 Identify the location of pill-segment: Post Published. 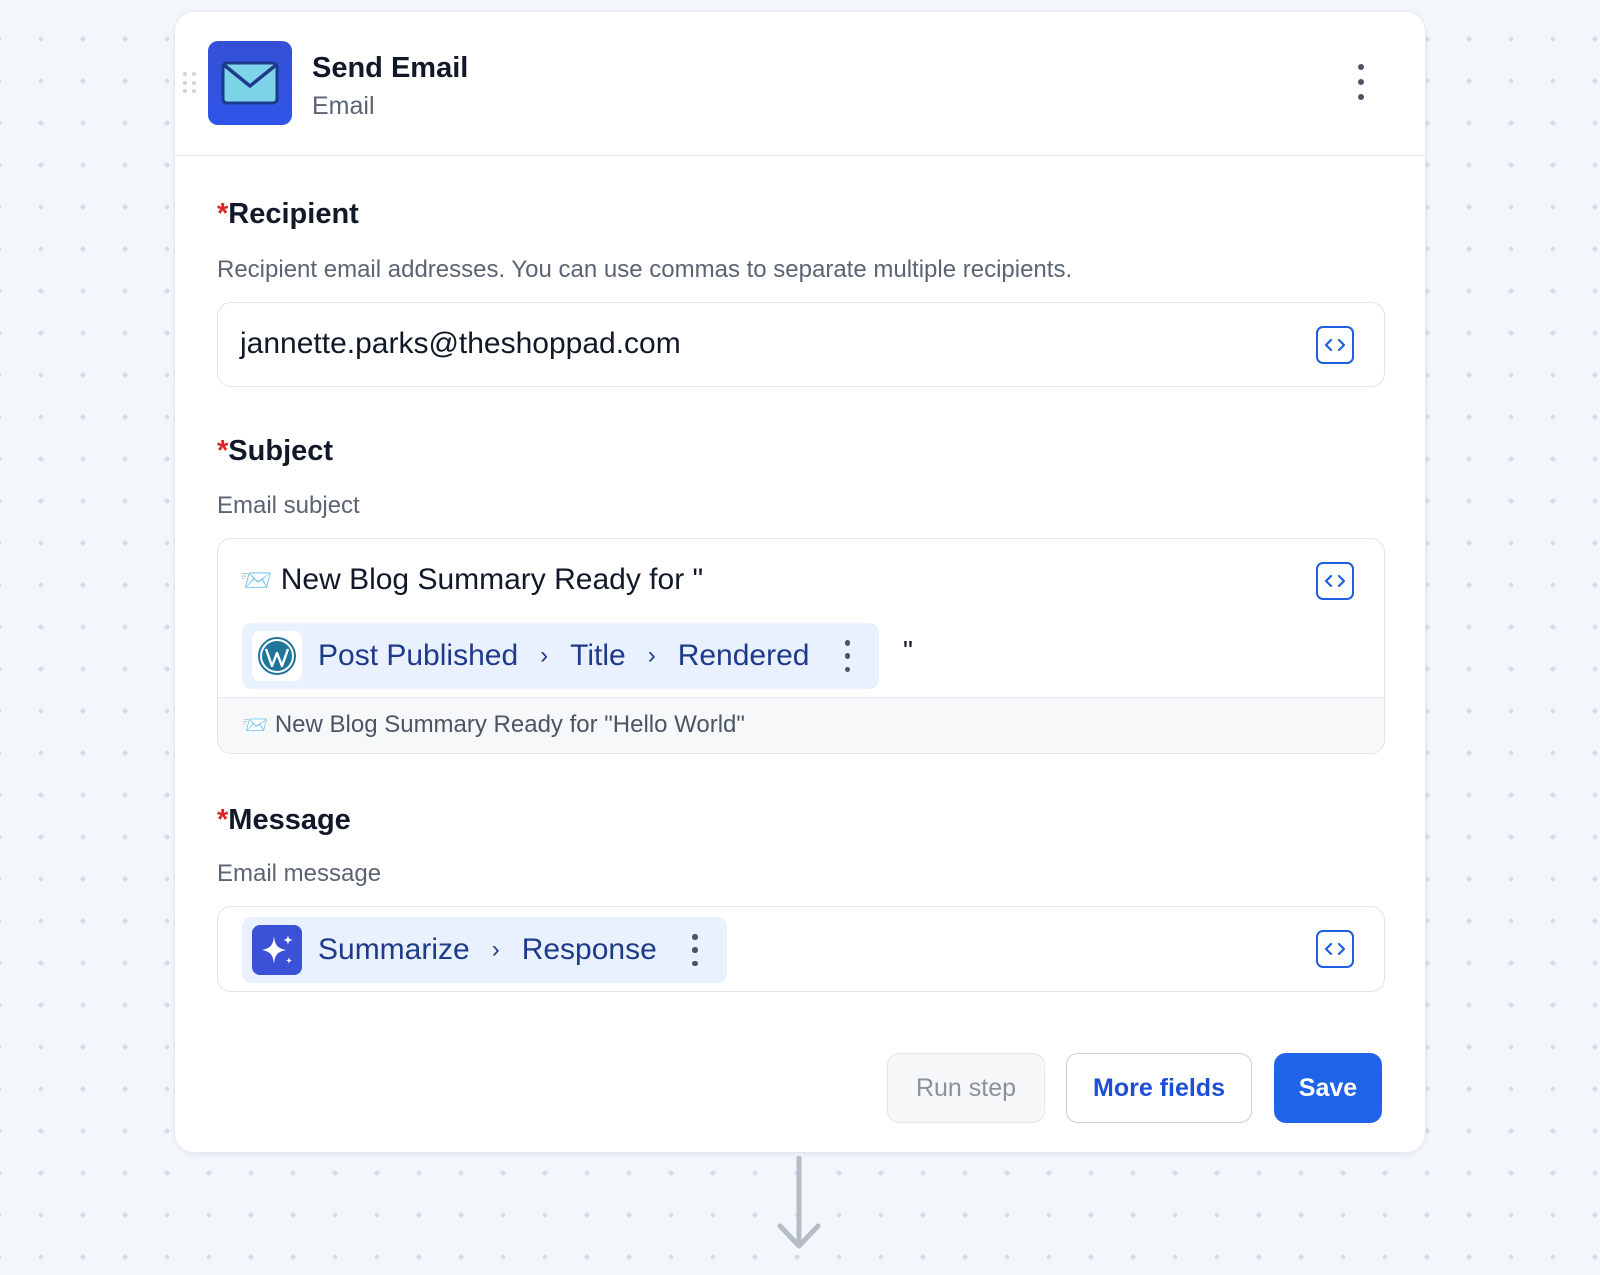
(418, 655).